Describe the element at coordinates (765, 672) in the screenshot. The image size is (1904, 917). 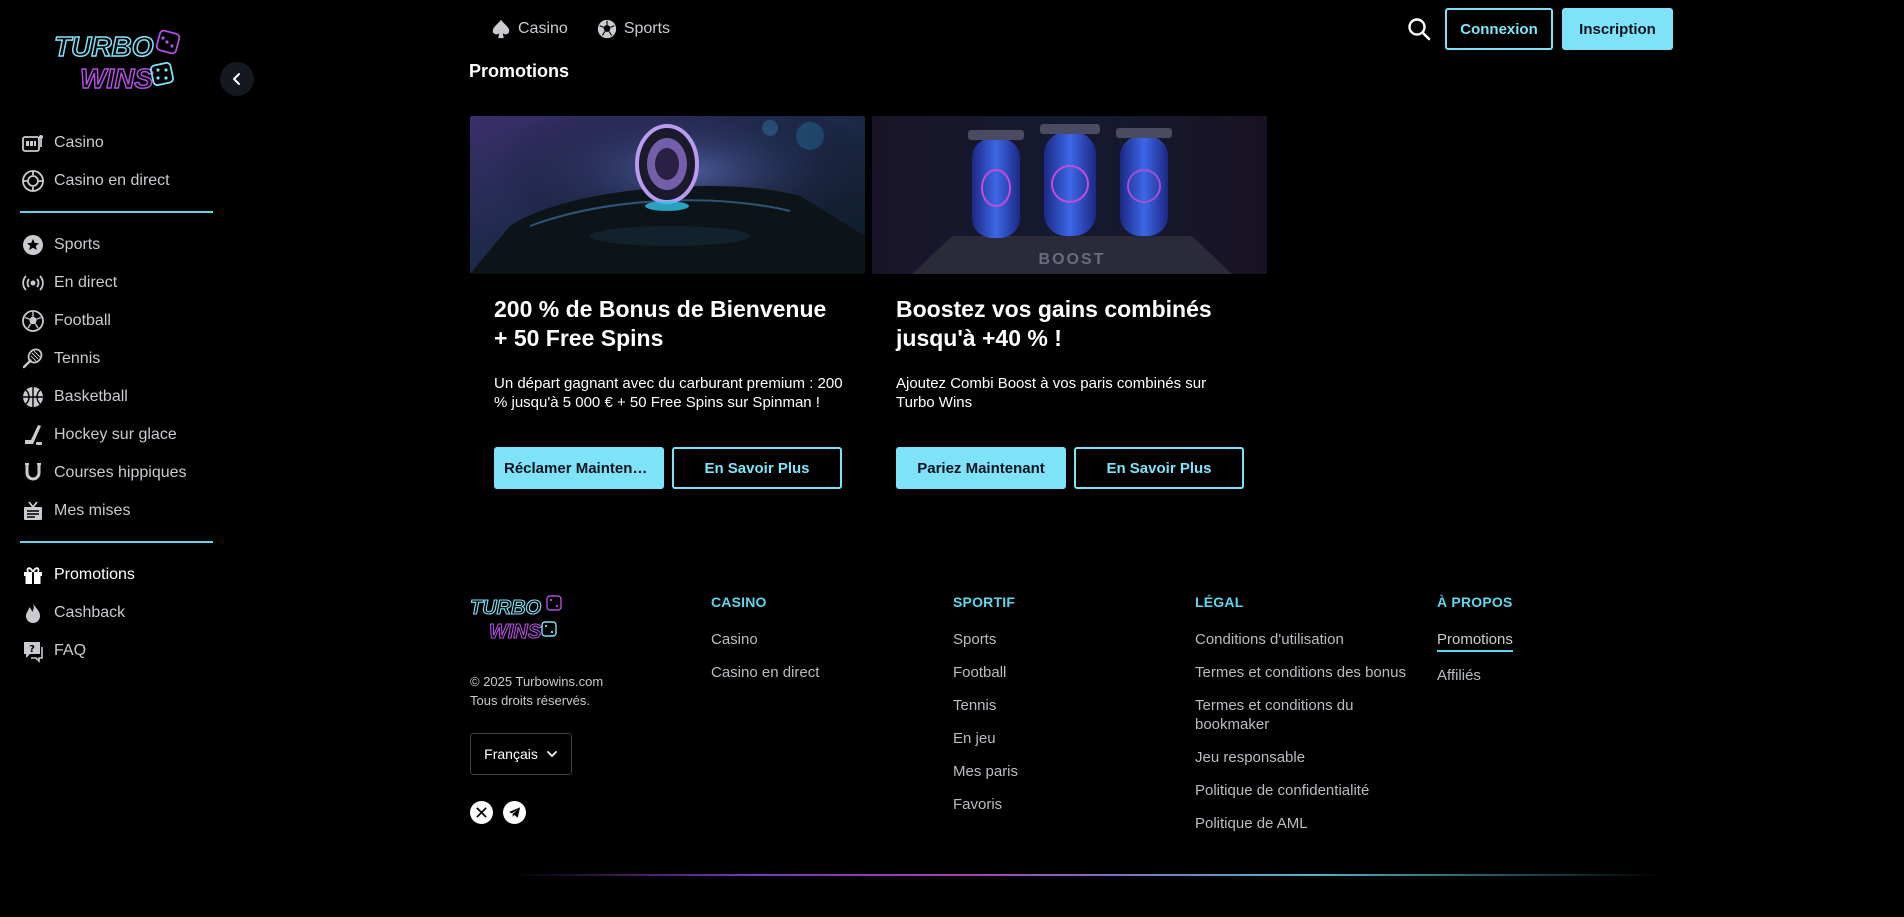
I see `footer-link: Casino en direct` at that location.